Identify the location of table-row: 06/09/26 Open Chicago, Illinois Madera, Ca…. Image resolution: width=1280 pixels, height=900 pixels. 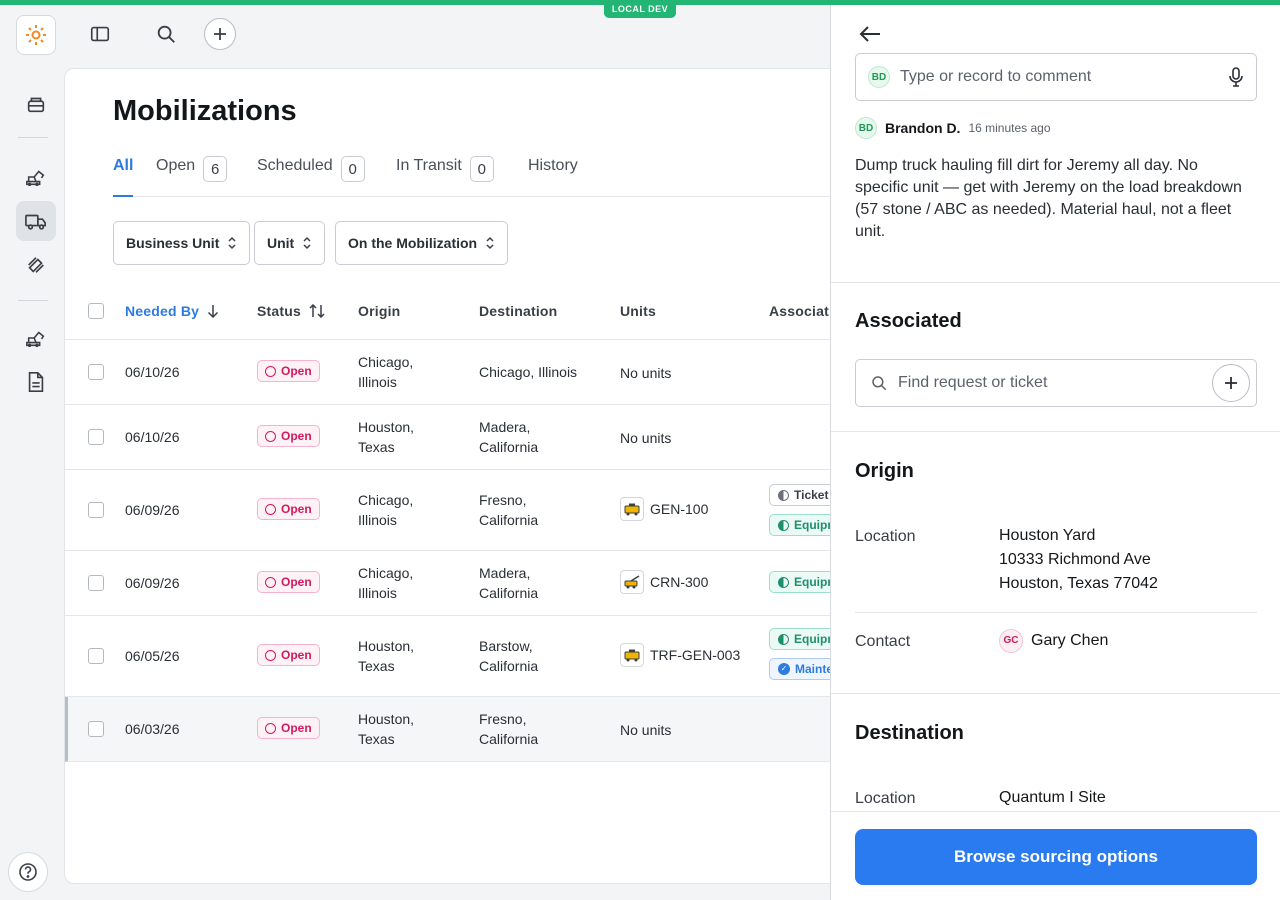
(464, 583).